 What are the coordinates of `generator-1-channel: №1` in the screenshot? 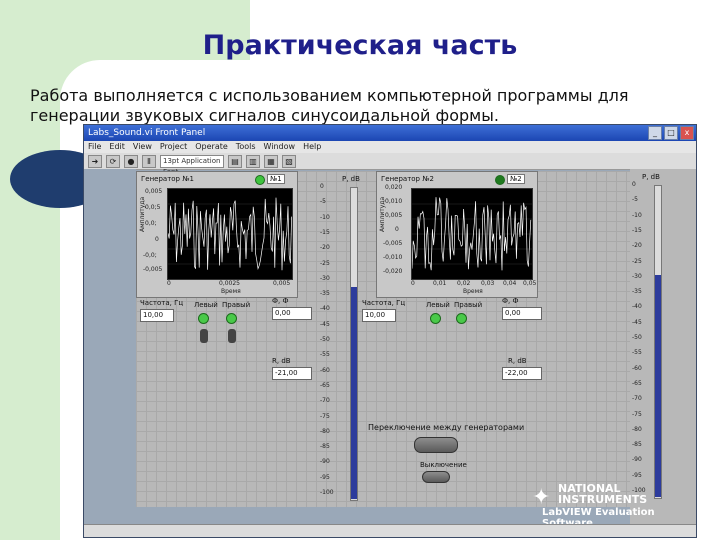 It's located at (276, 179).